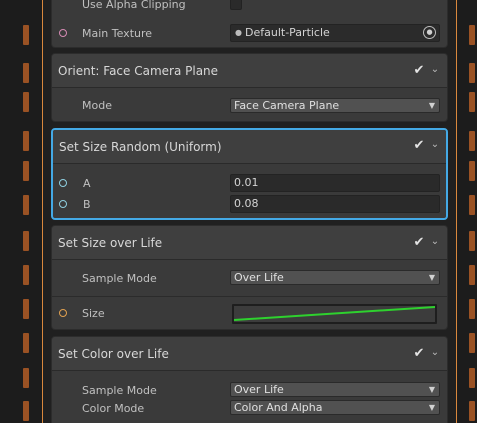  I want to click on orient-title: Orient: Face Camera Plane, so click(138, 70).